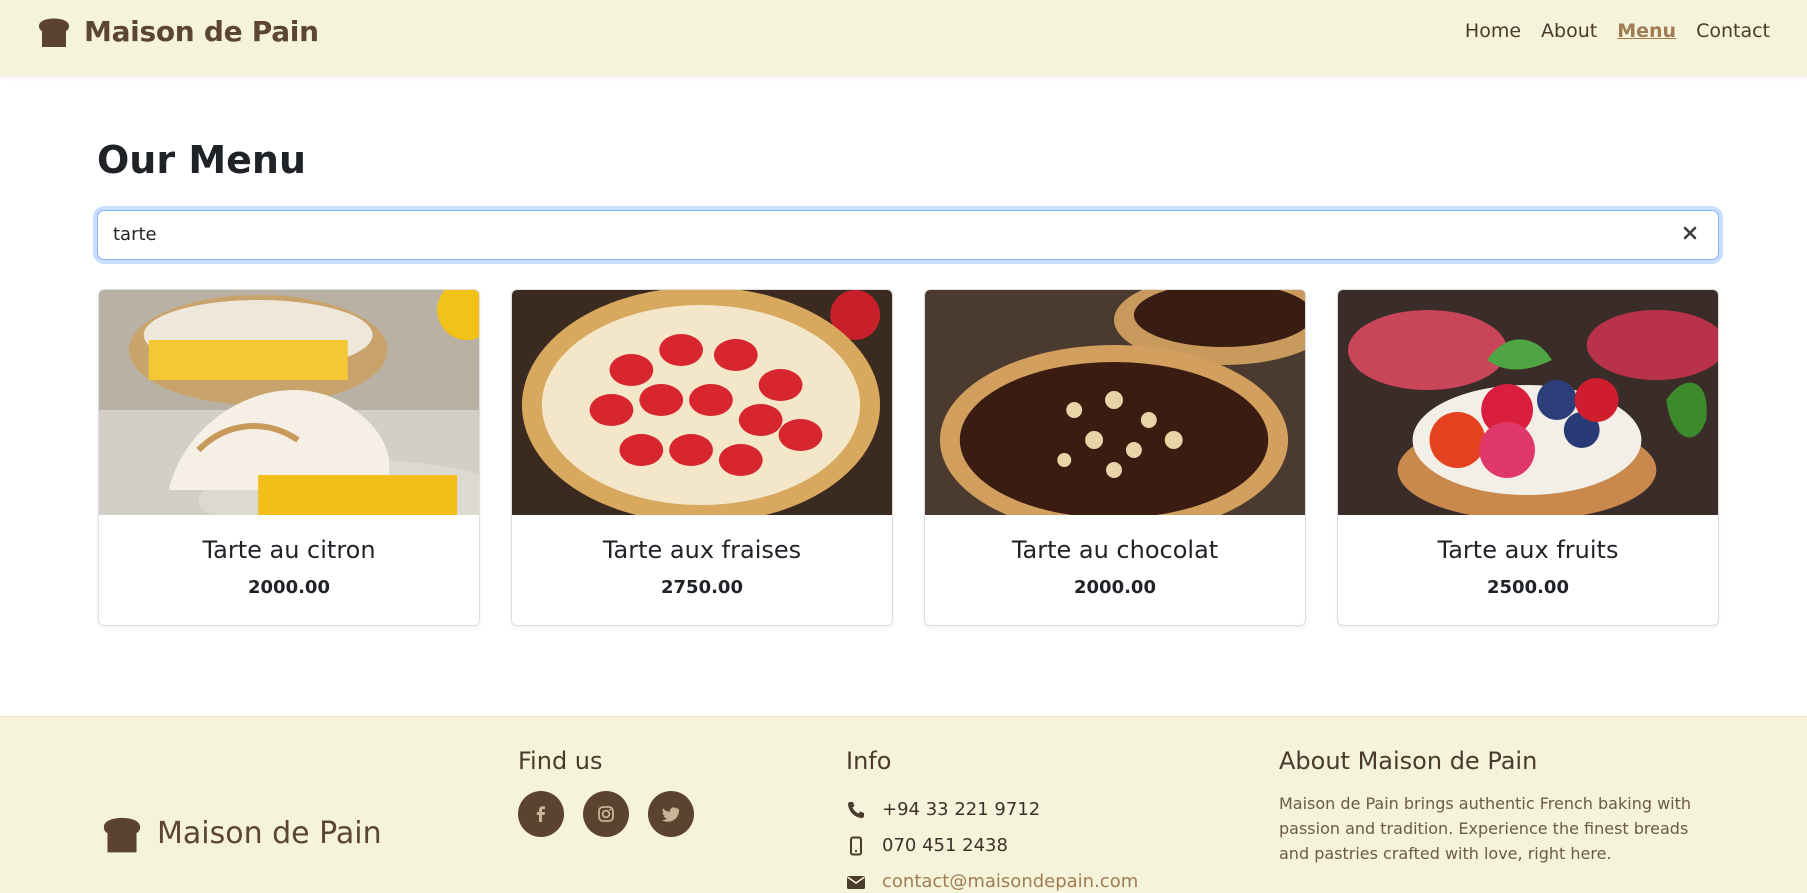  I want to click on search-input, so click(883, 234).